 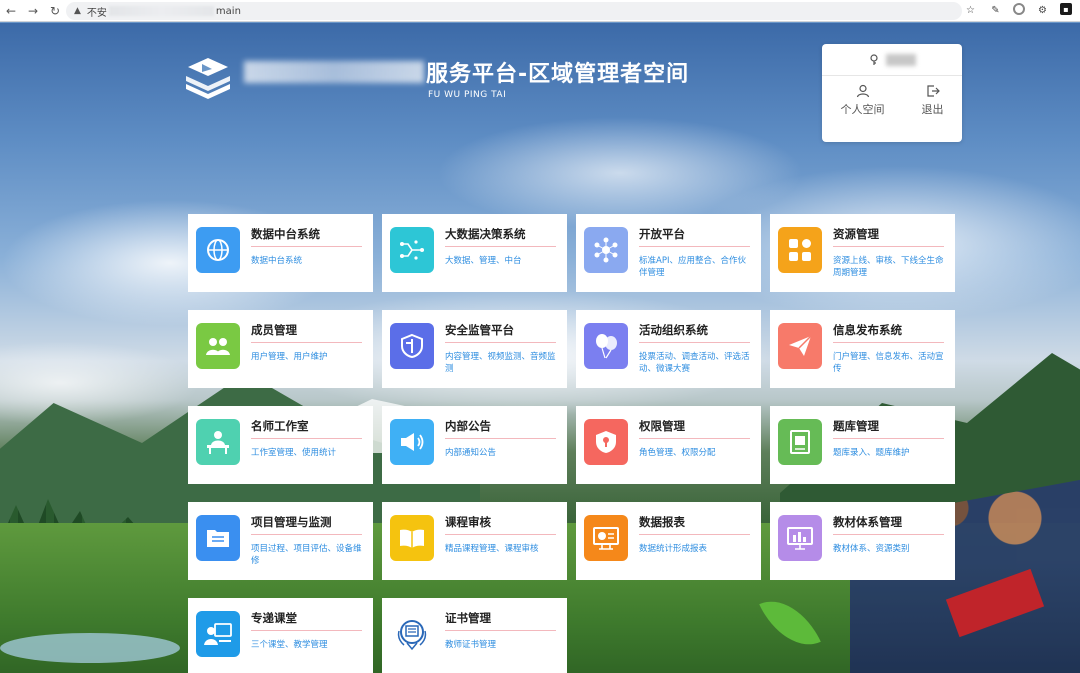 What do you see at coordinates (888, 363) in the screenshot?
I see `card-description: 门户管理、信息发布、活动宣传` at bounding box center [888, 363].